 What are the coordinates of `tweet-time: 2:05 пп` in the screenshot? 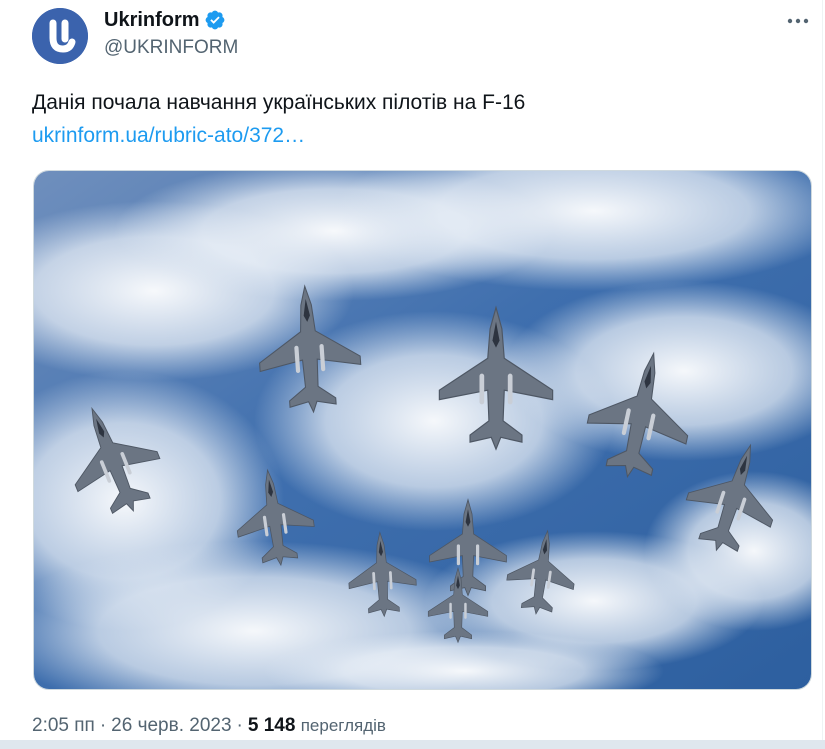 It's located at (63, 725).